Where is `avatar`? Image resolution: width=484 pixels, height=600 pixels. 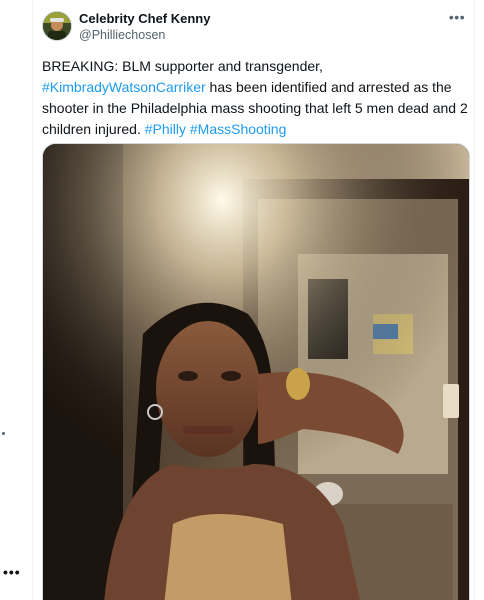
avatar is located at coordinates (57, 26).